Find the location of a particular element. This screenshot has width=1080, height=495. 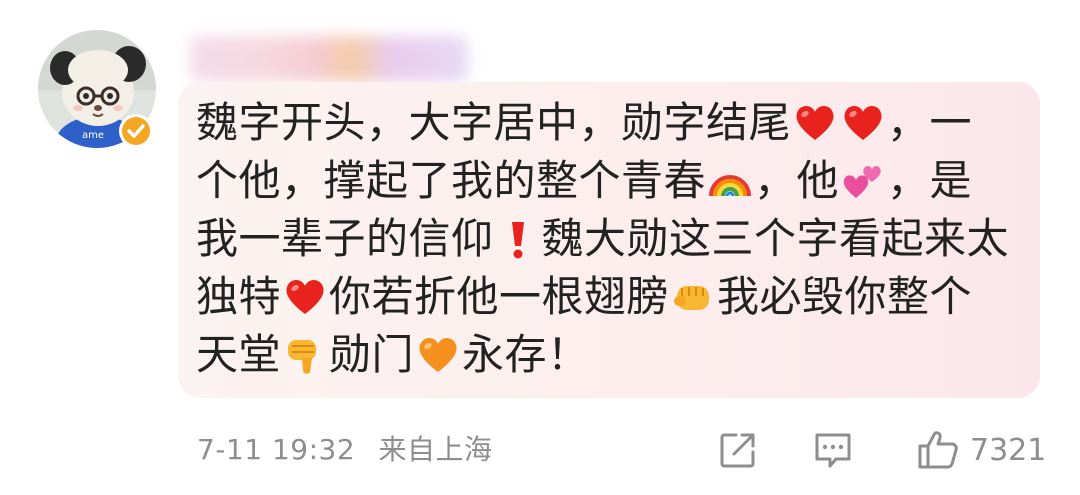

comment-line: 个他，撑起了我的整个青春 ，他 ，是 is located at coordinates (608, 181).